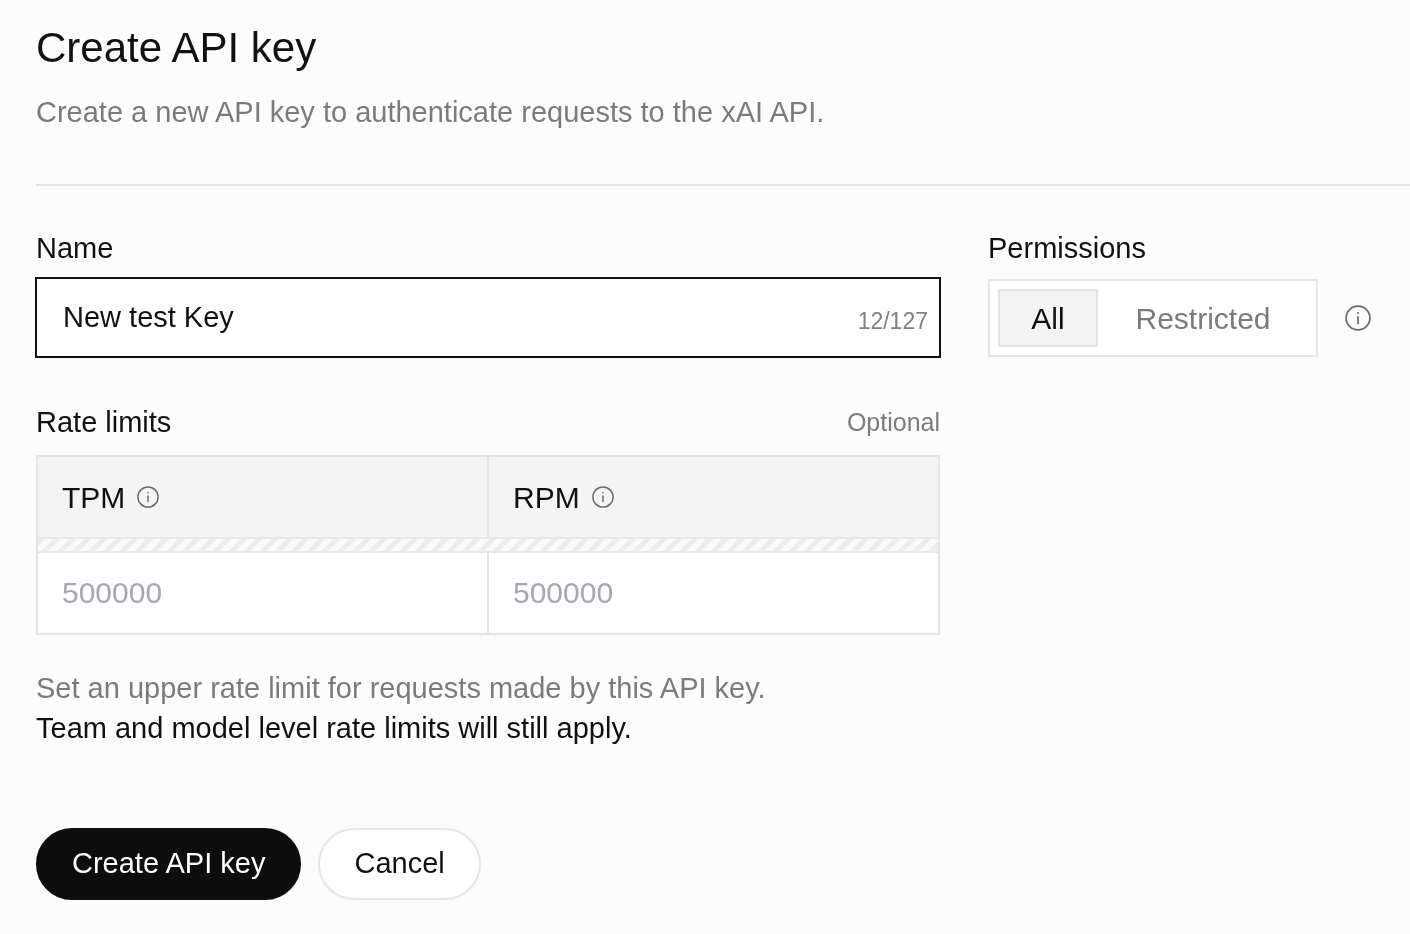 Image resolution: width=1410 pixels, height=934 pixels. What do you see at coordinates (1048, 318) in the screenshot?
I see `permission-option: All` at bounding box center [1048, 318].